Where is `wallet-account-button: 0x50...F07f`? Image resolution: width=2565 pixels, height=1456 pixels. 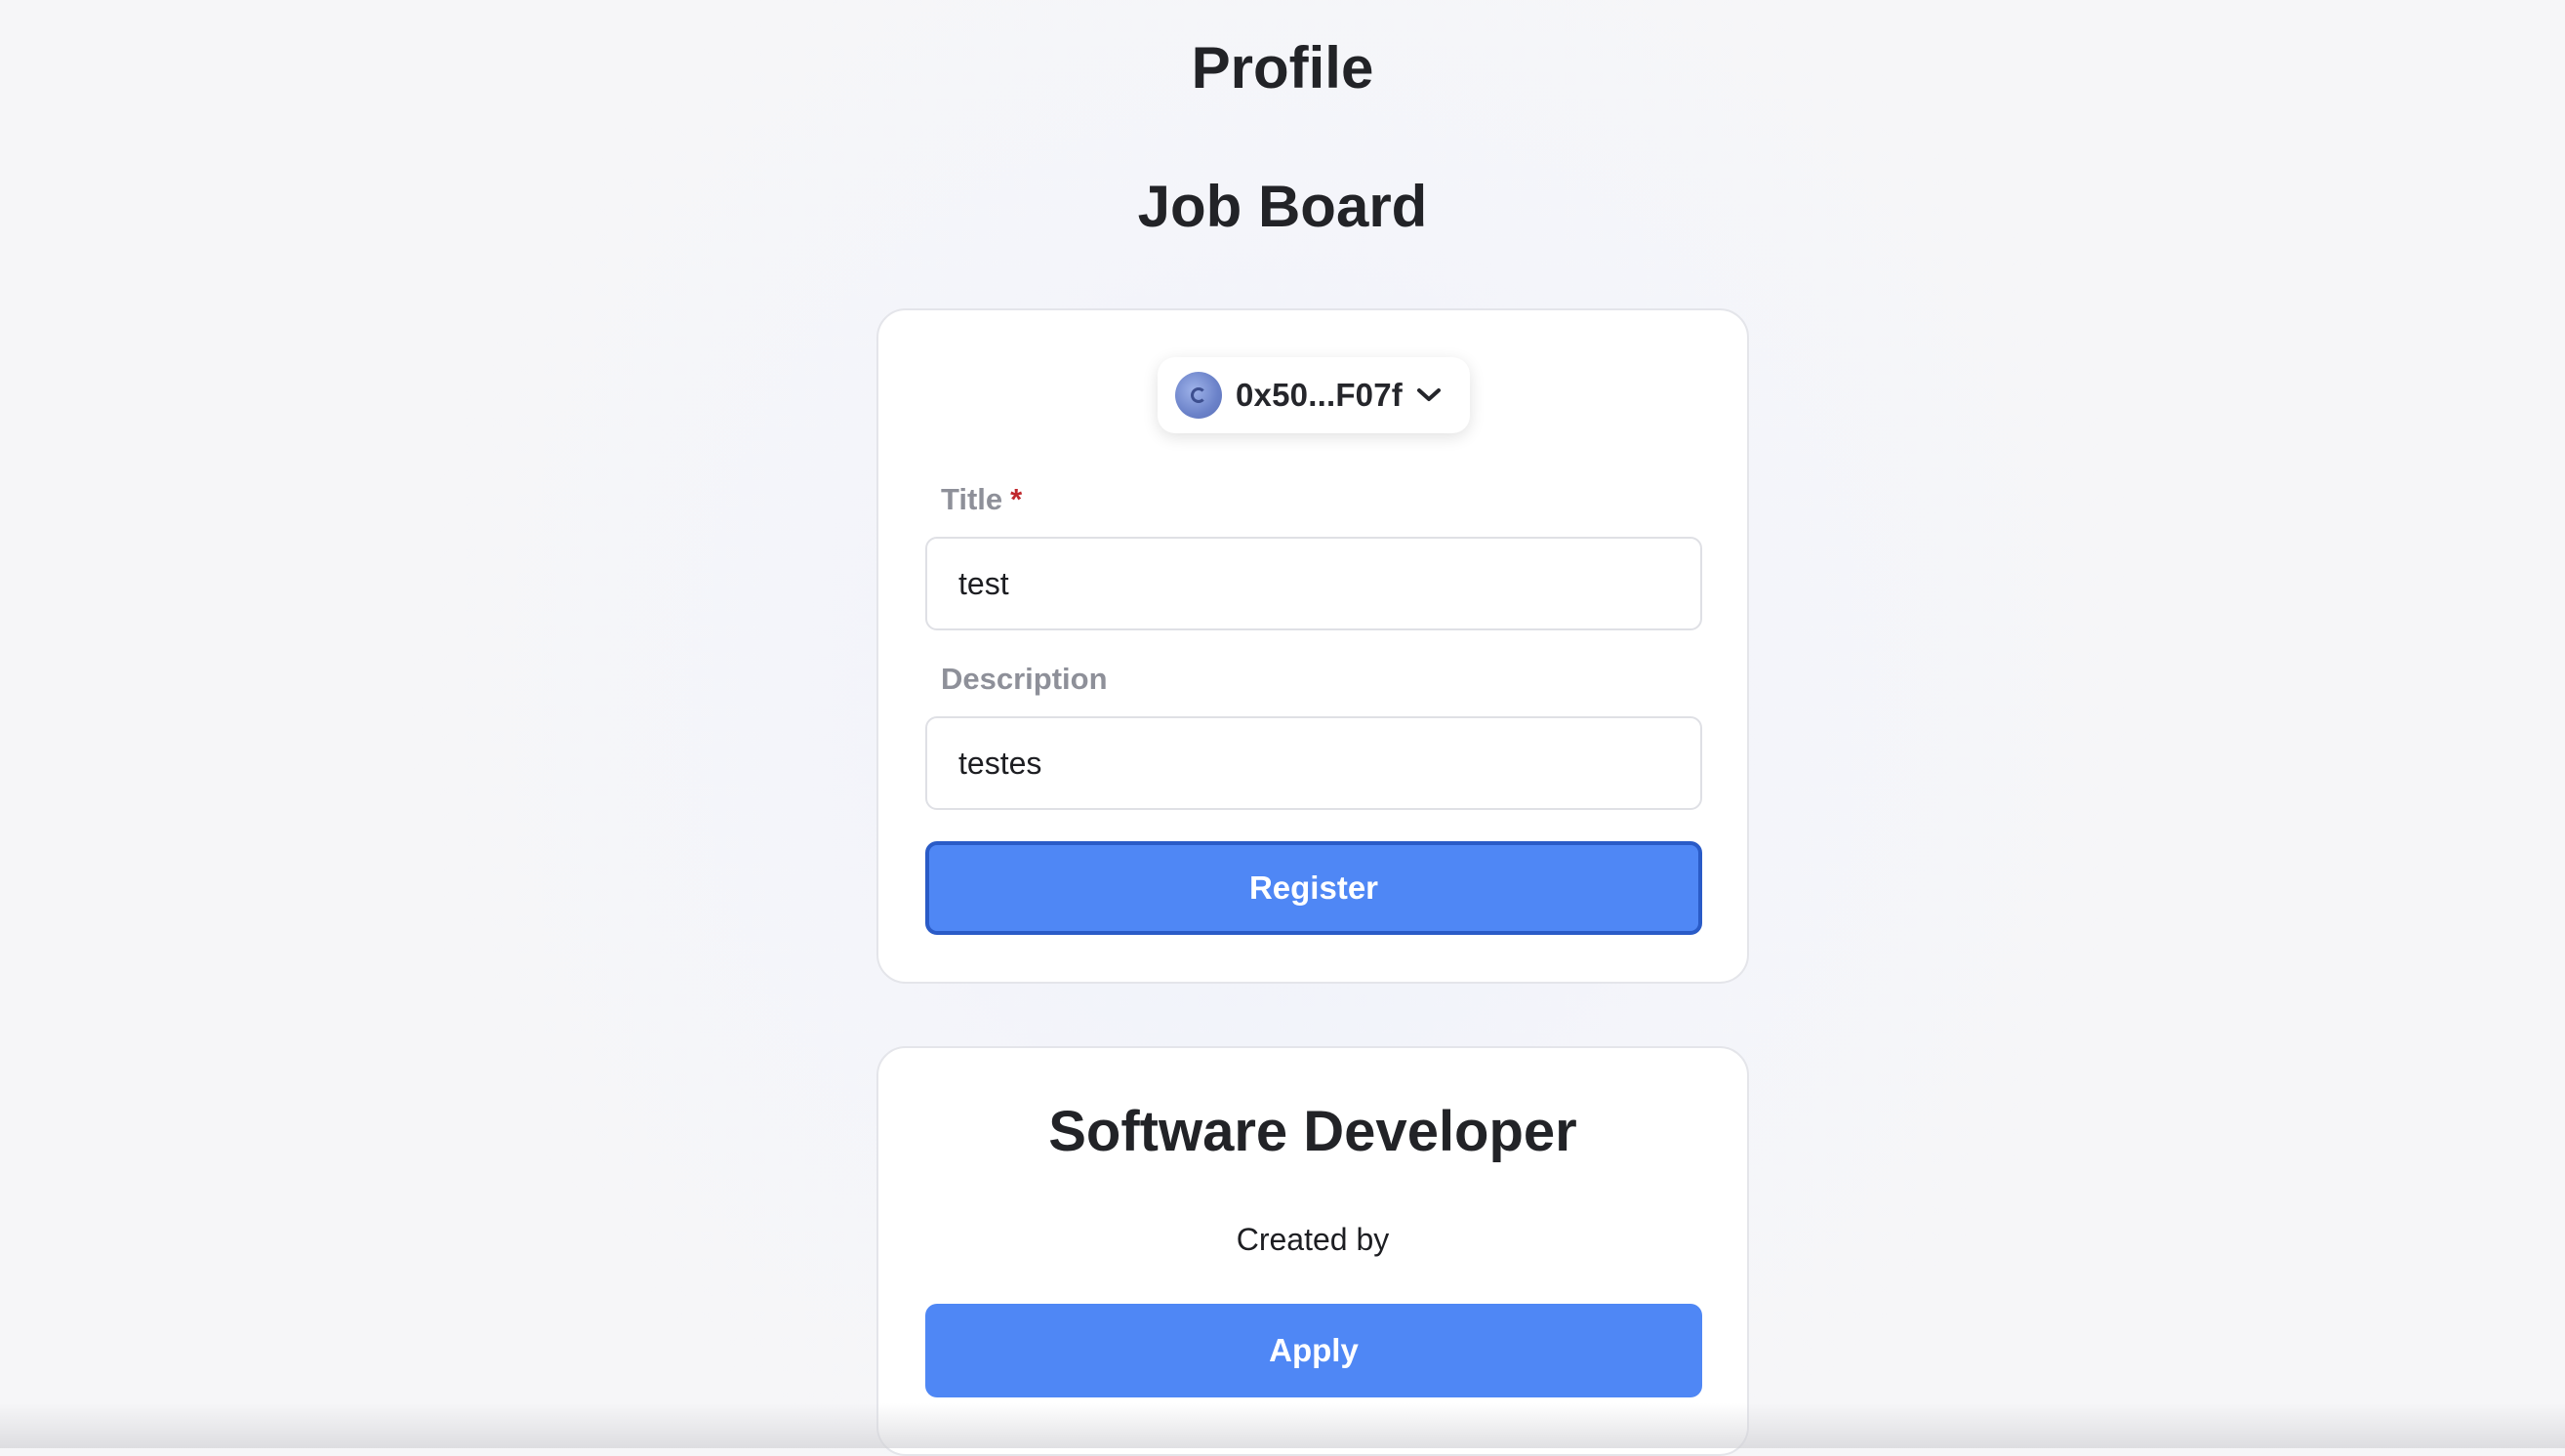 wallet-account-button: 0x50...F07f is located at coordinates (1314, 395).